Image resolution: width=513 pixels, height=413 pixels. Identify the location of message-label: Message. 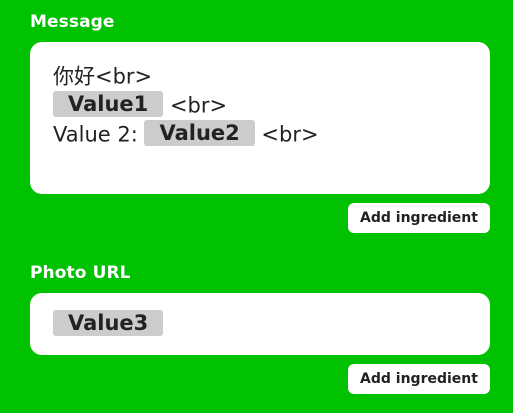
(72, 22).